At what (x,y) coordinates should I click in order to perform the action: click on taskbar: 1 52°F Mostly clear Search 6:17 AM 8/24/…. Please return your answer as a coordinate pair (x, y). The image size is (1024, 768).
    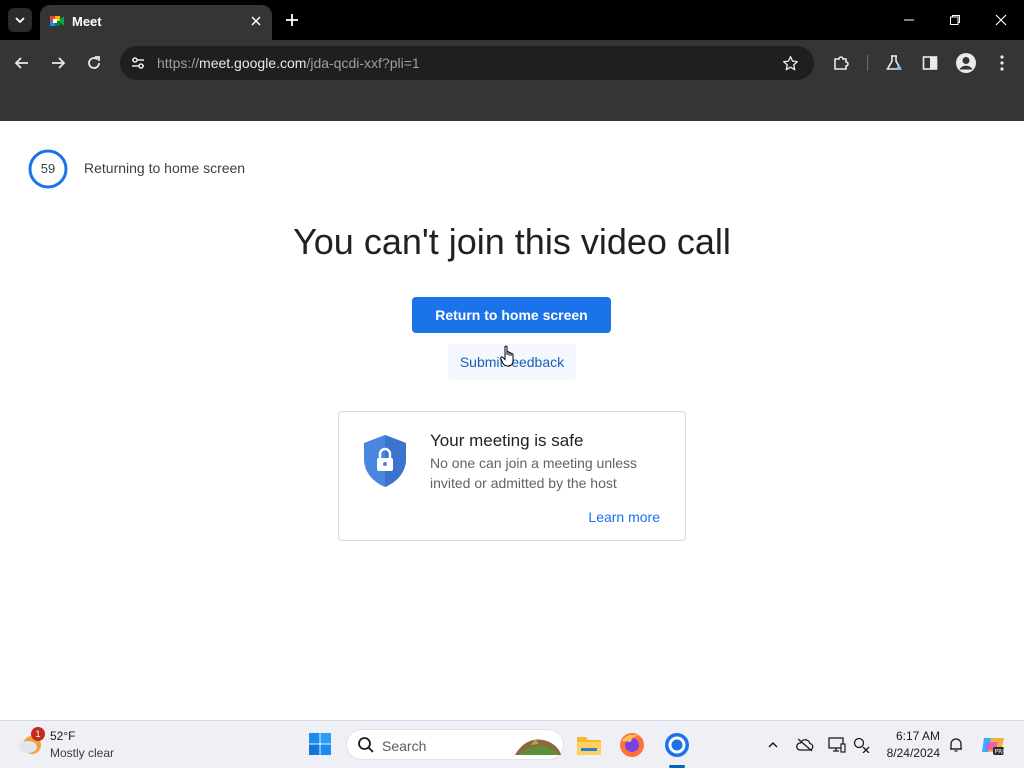
    Looking at the image, I should click on (512, 744).